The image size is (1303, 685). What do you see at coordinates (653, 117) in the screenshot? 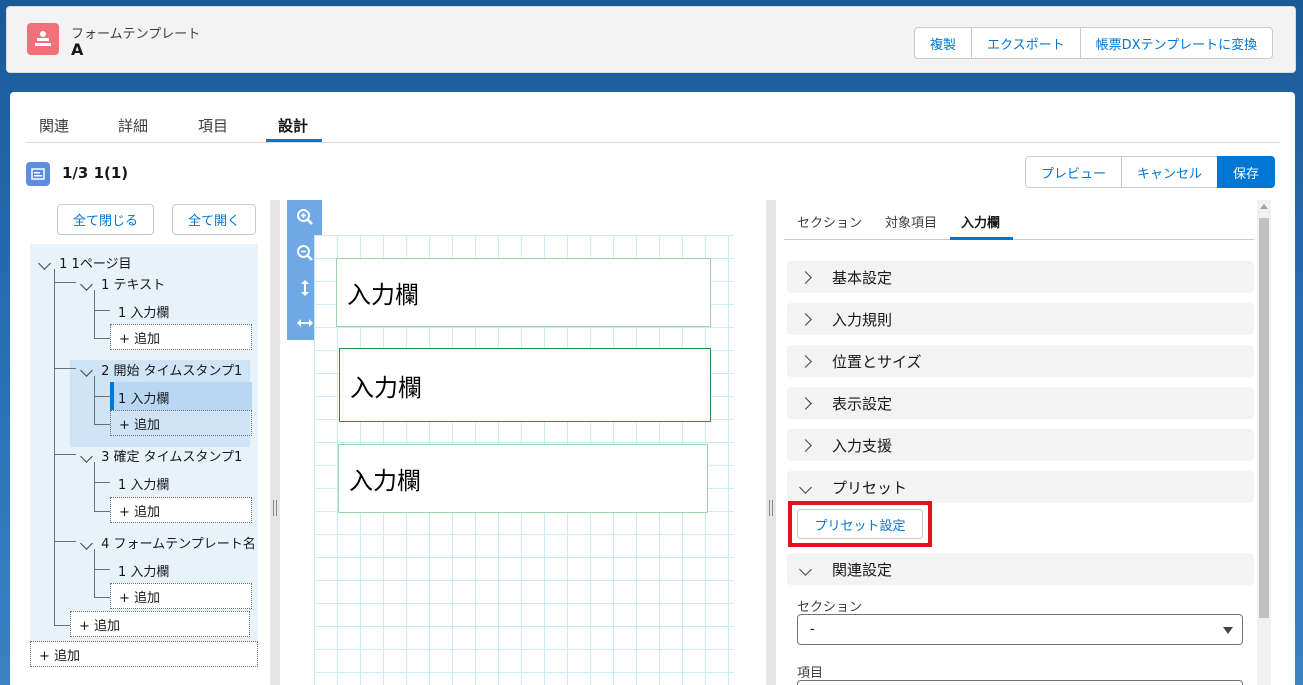
I see `record-tabs: 関連 詳細 項目 設計` at bounding box center [653, 117].